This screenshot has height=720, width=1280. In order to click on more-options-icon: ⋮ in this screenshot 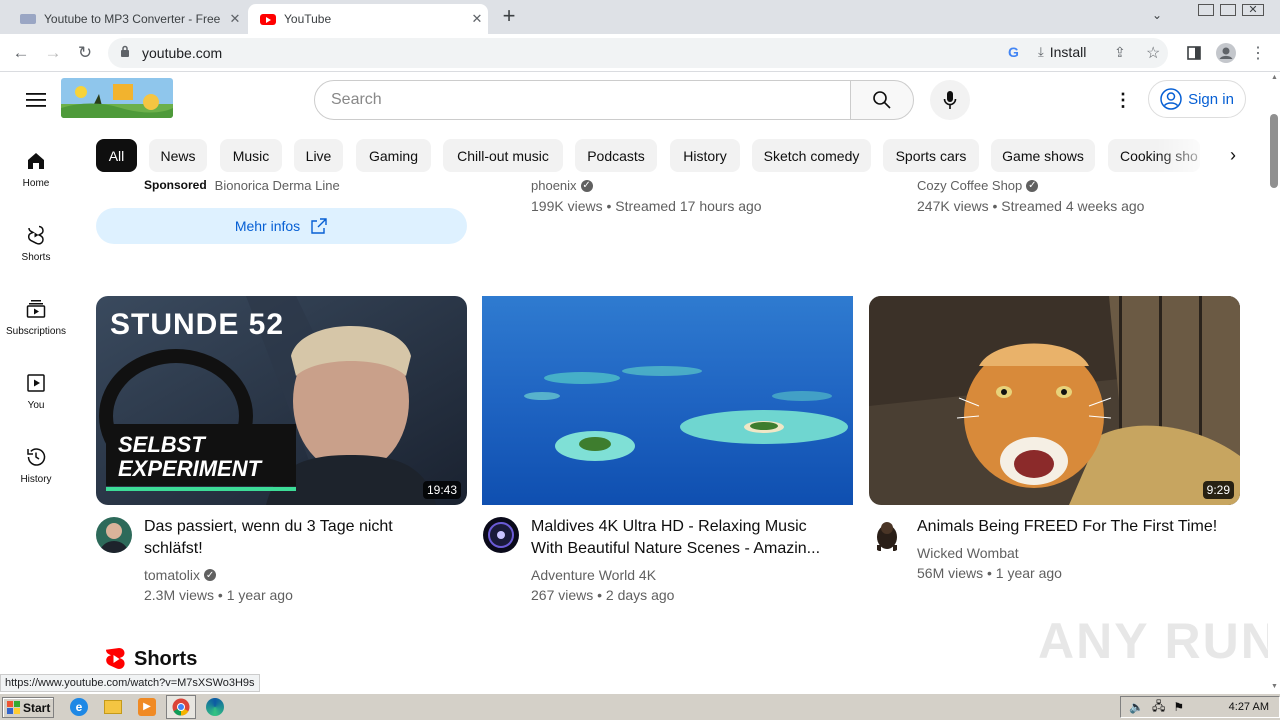, I will do `click(1123, 100)`.